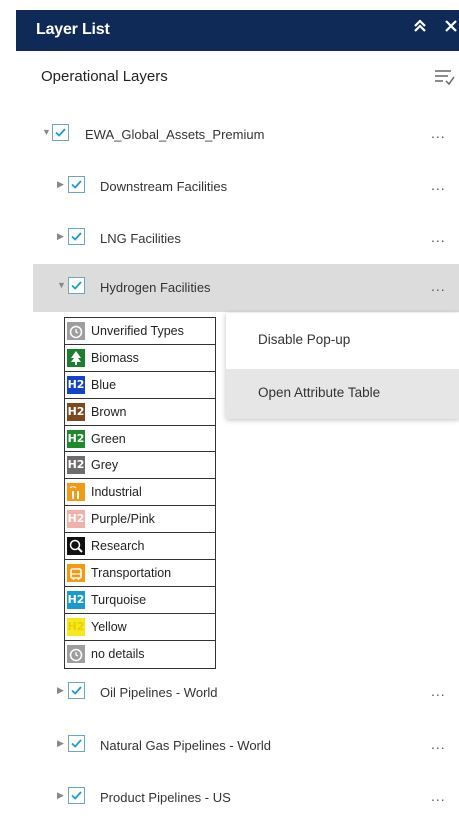 The height and width of the screenshot is (826, 459). Describe the element at coordinates (175, 134) in the screenshot. I see `layer-label: EWA_Global_Assets_Premium` at that location.